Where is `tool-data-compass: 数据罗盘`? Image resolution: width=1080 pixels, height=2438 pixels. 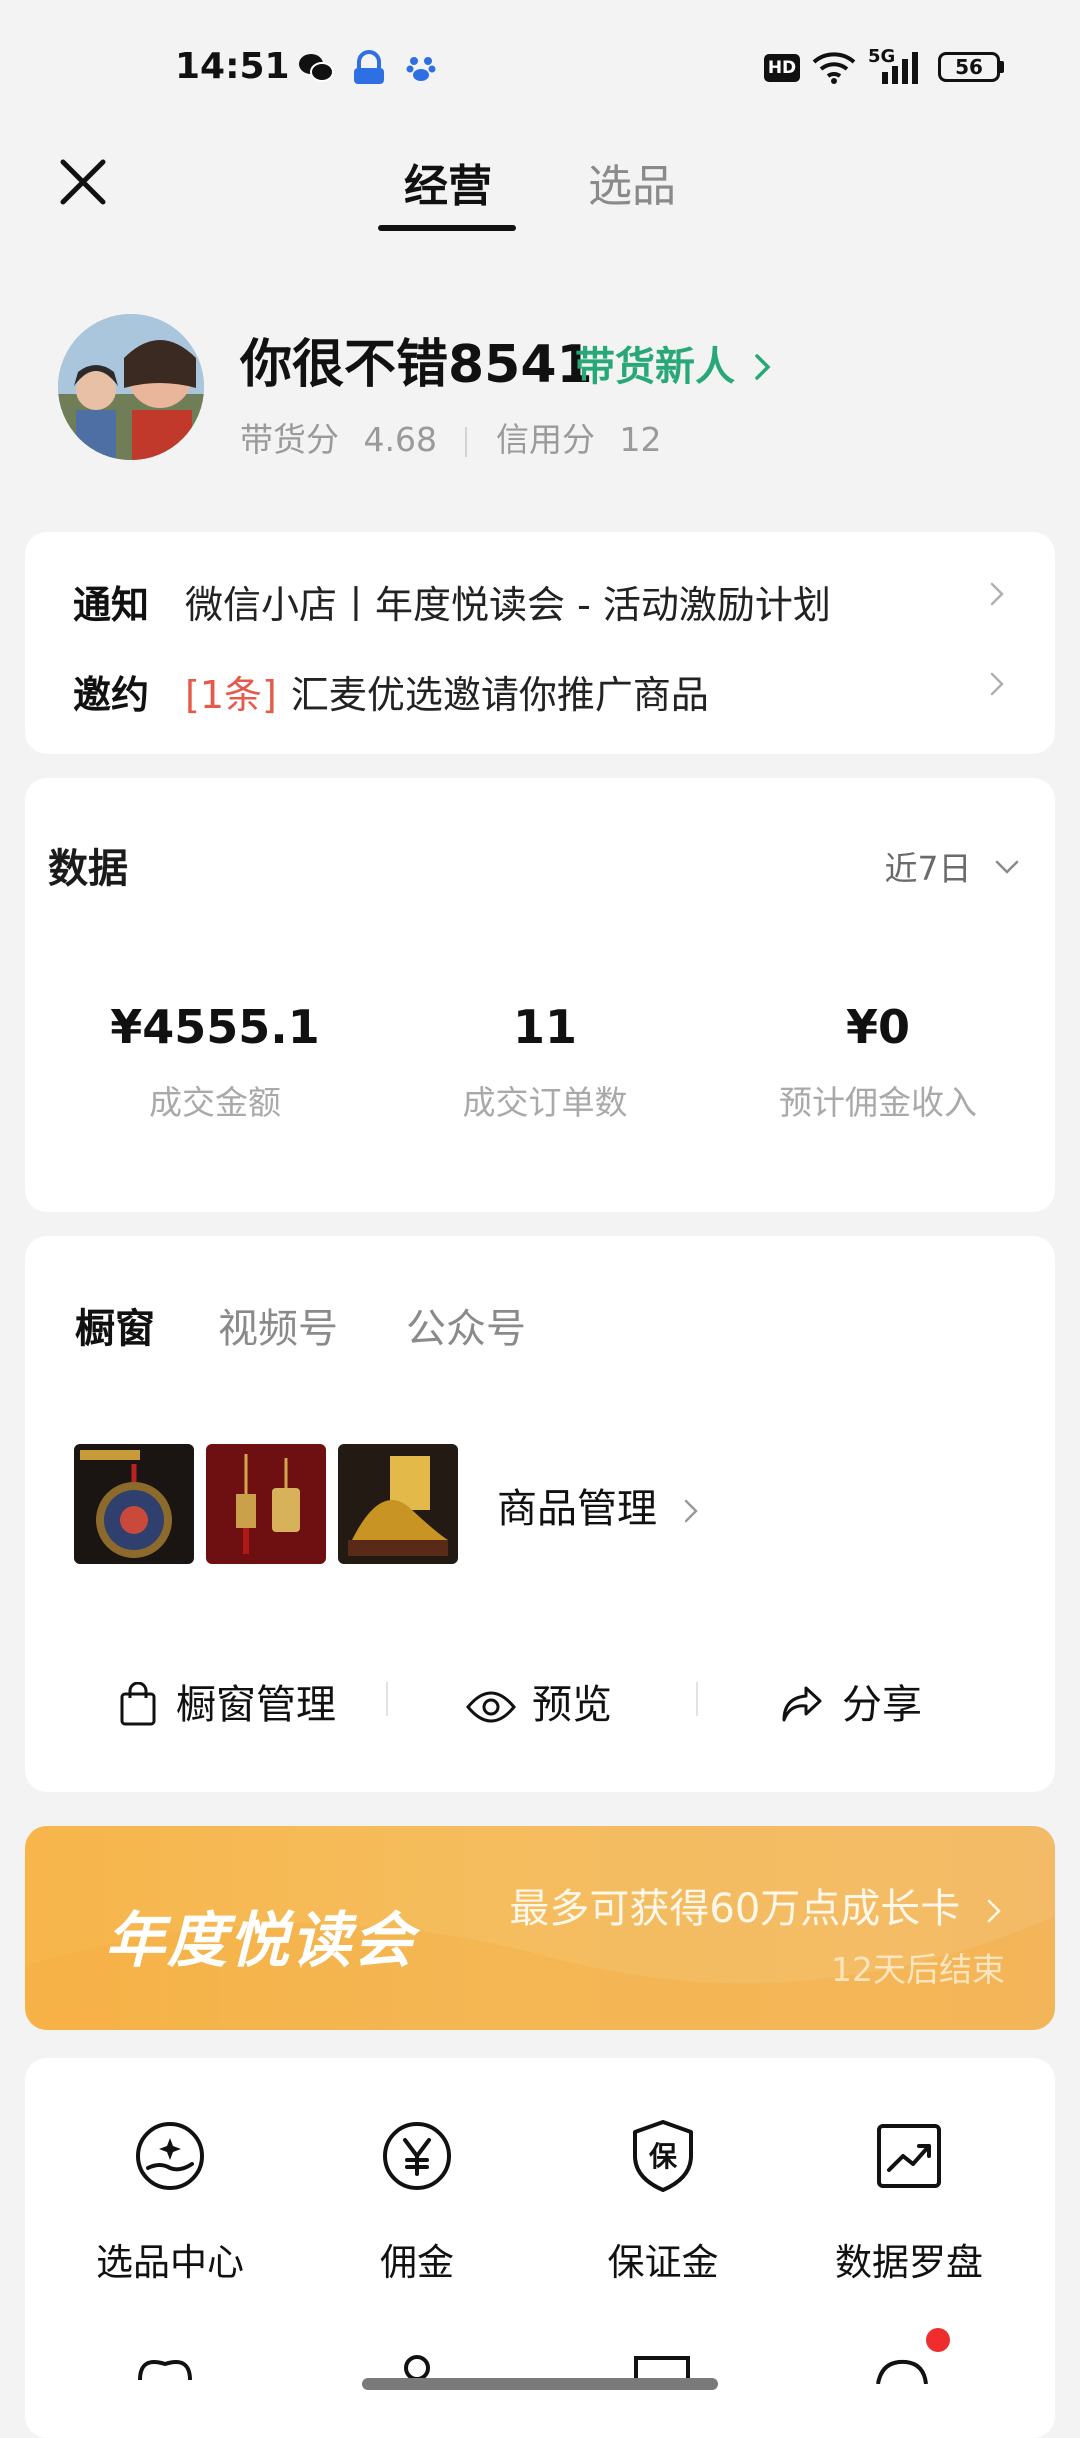 tool-data-compass: 数据罗盘 is located at coordinates (909, 2201).